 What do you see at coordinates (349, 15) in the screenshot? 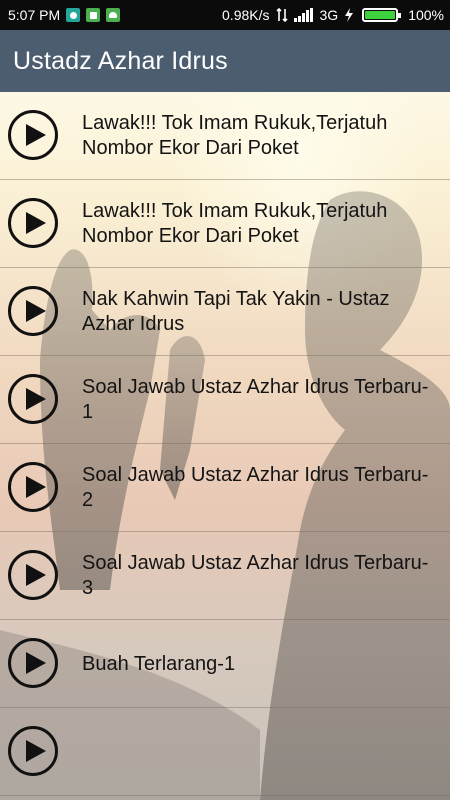
I see `charging-icon` at bounding box center [349, 15].